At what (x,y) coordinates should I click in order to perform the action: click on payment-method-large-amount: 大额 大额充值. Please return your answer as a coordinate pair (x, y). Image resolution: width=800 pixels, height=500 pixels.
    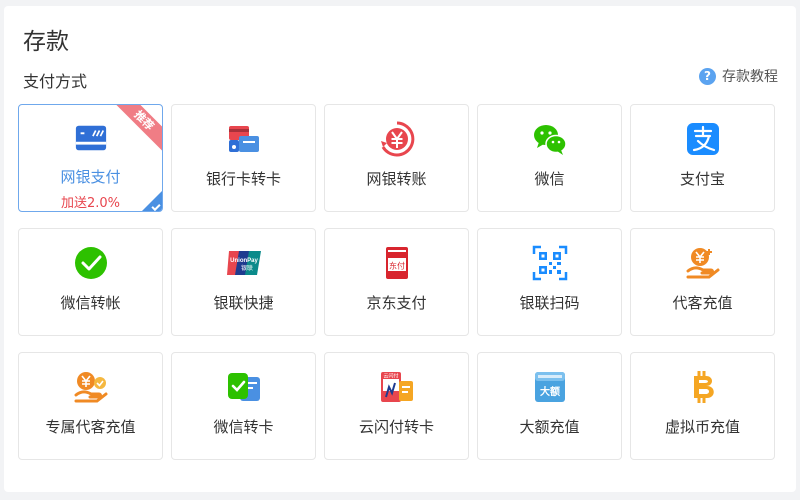
    Looking at the image, I should click on (549, 406).